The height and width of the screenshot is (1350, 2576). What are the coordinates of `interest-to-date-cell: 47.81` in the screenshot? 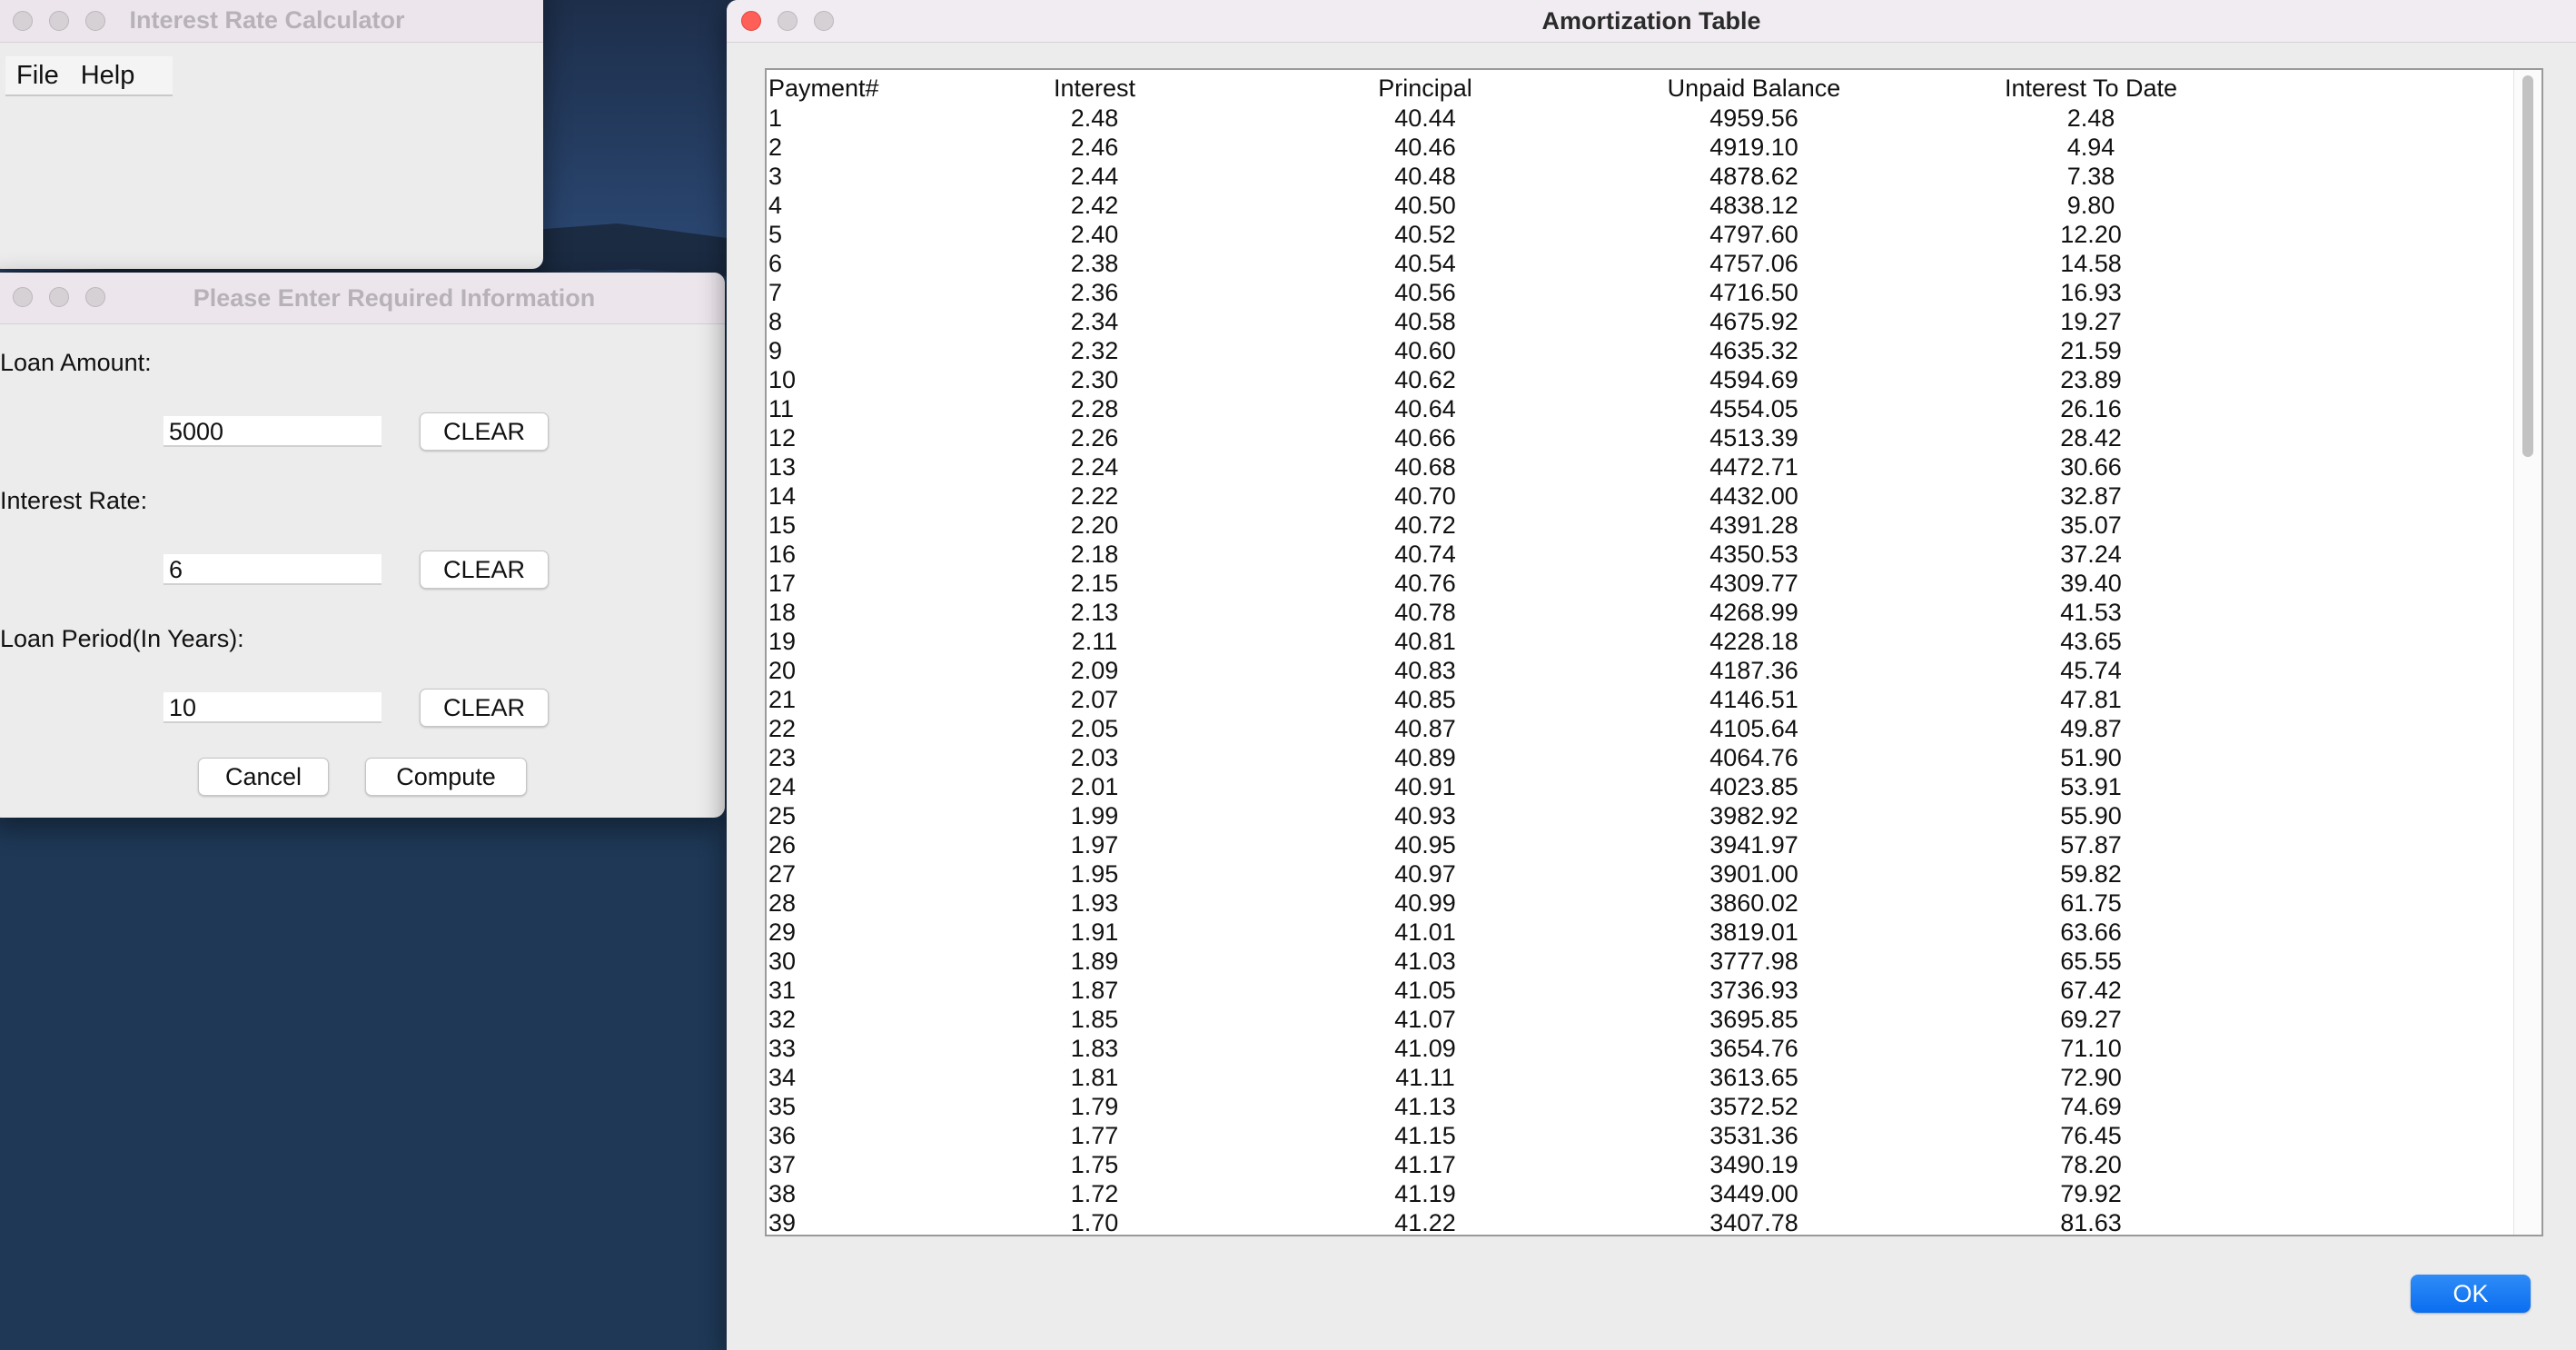 It's located at (2091, 700).